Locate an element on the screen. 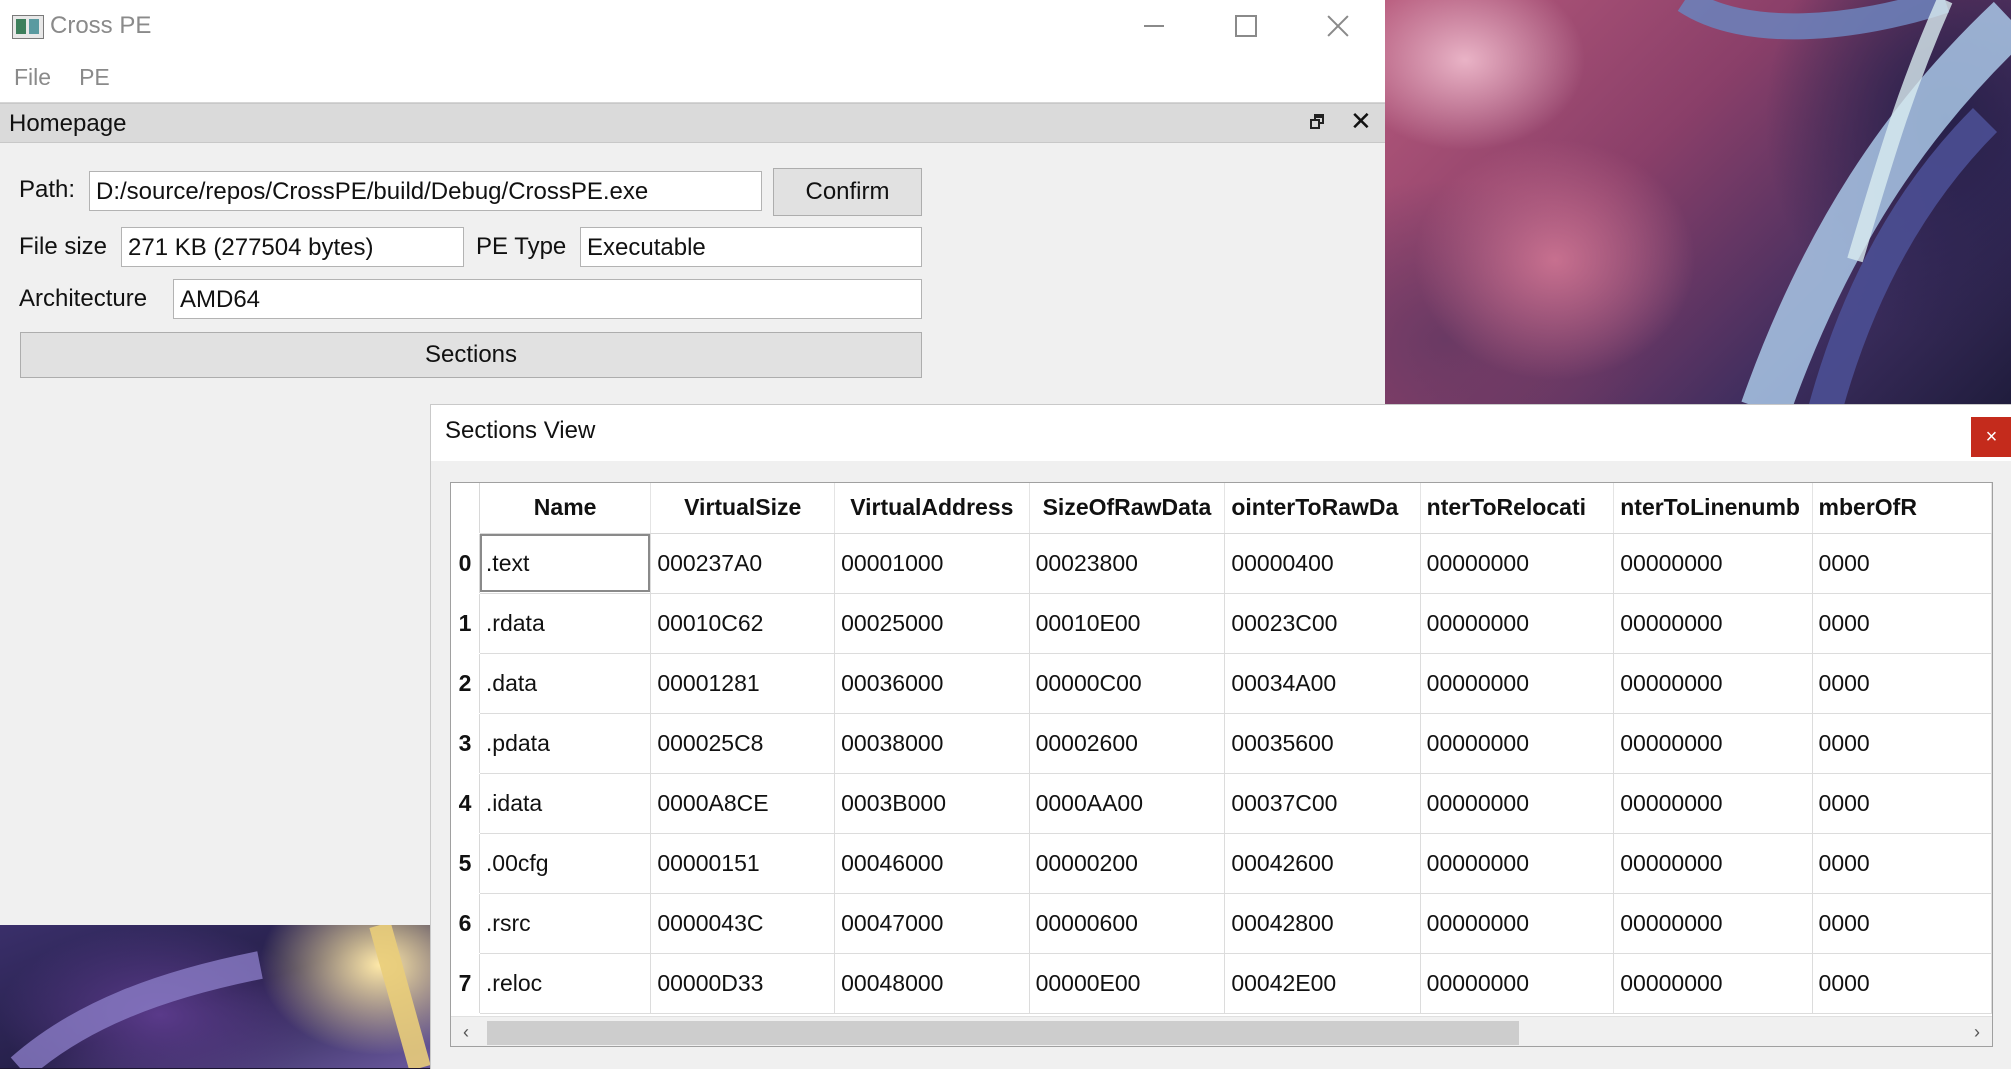 Image resolution: width=2011 pixels, height=1069 pixels. sections-view-close-button: × is located at coordinates (1991, 437).